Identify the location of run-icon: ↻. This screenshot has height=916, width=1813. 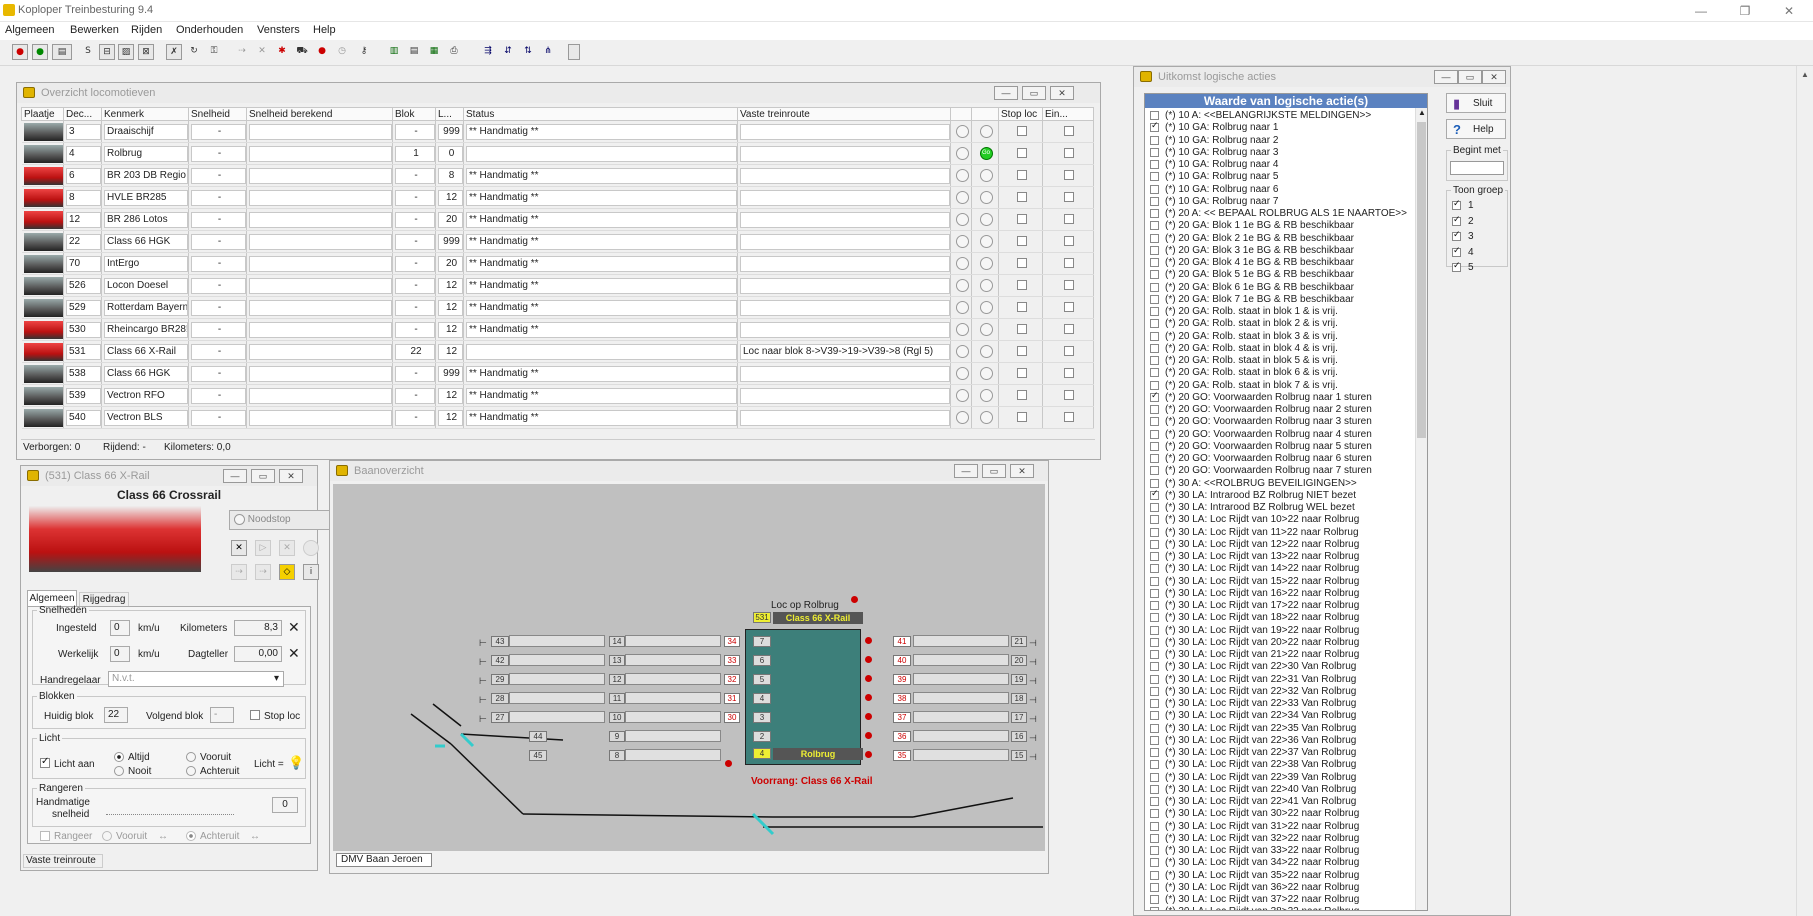
(194, 52).